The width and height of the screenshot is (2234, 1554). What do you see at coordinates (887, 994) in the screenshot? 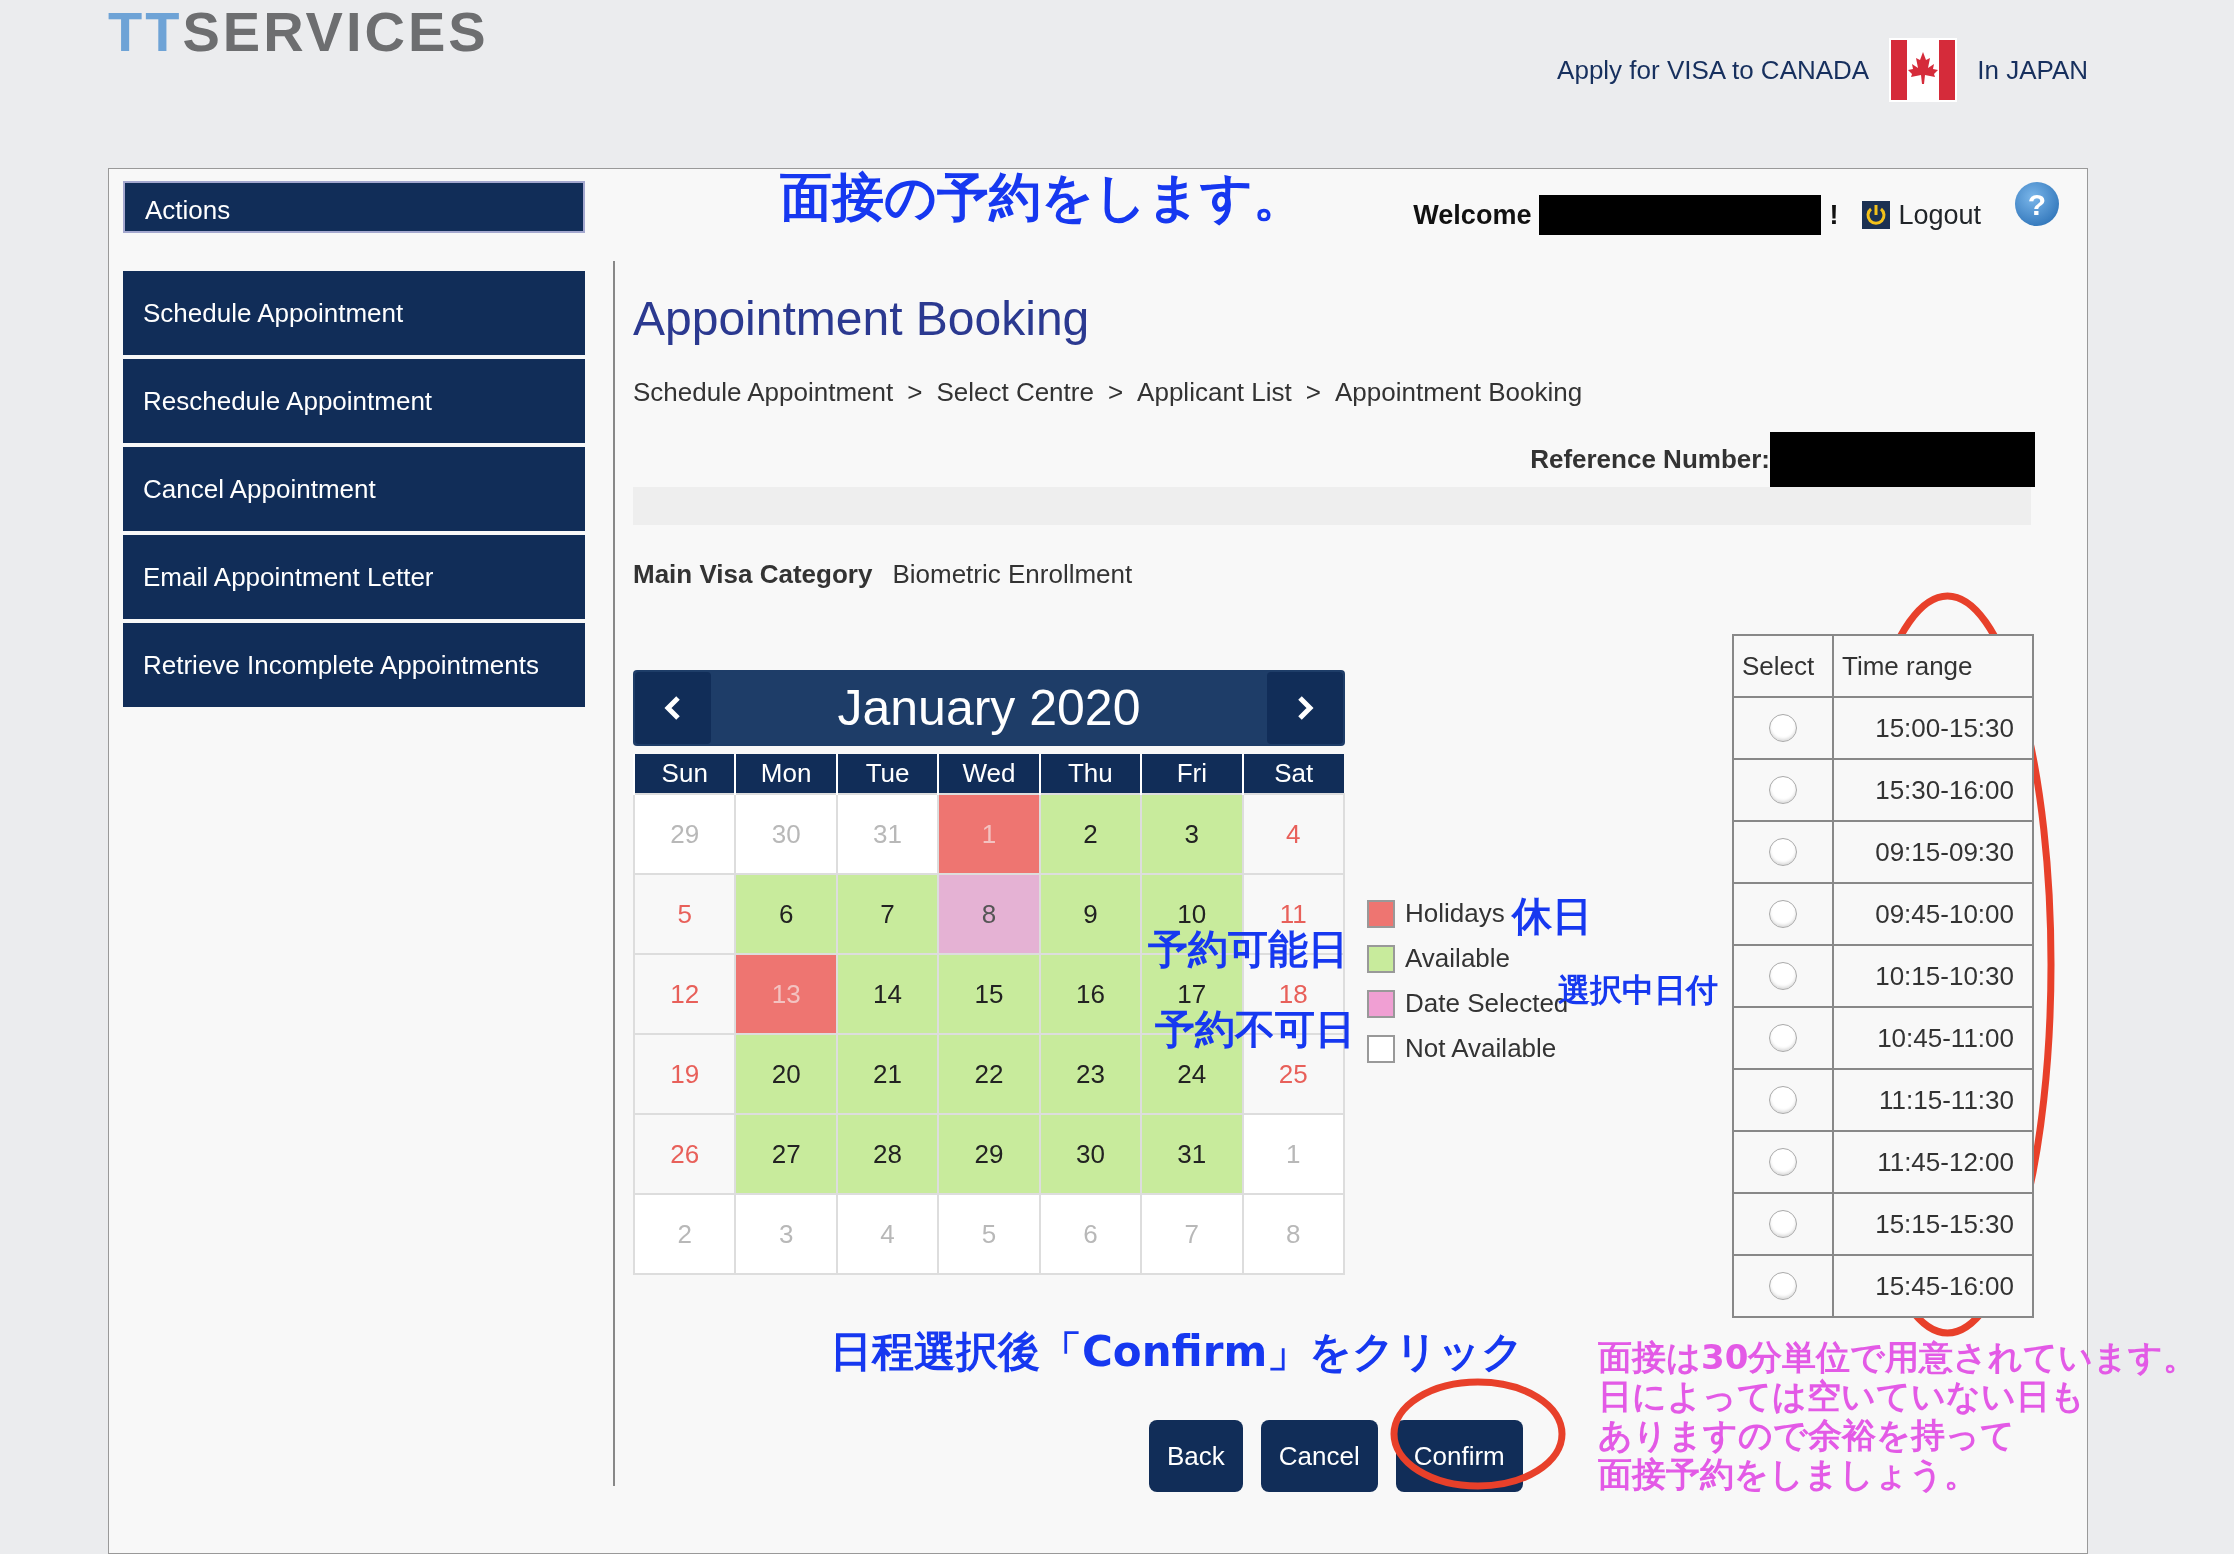
I see `calendar-day: 14` at bounding box center [887, 994].